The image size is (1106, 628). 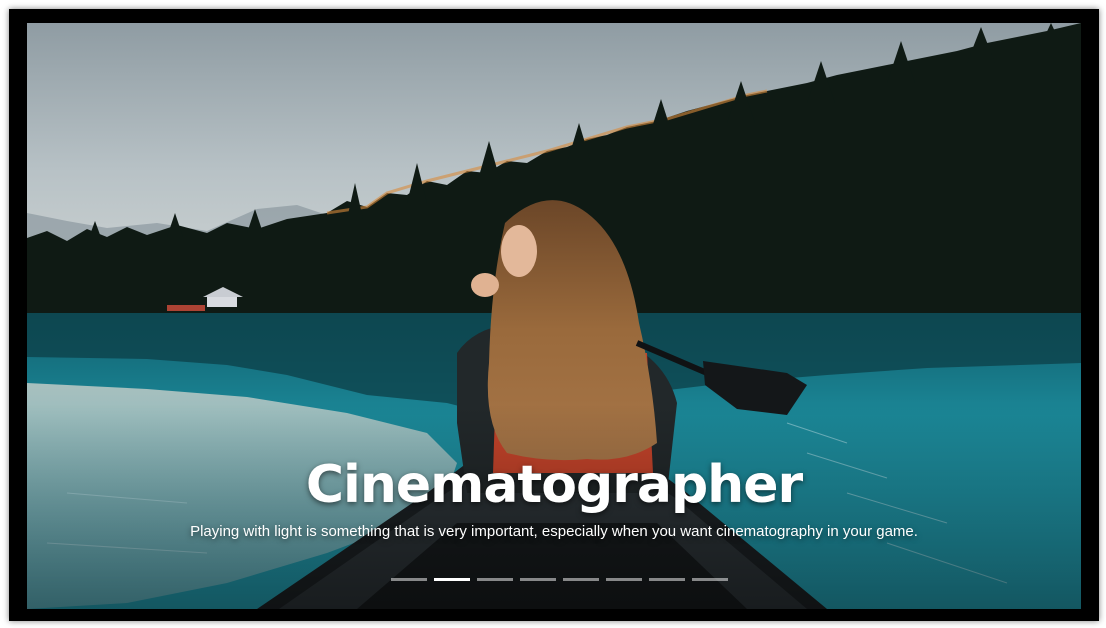 What do you see at coordinates (559, 580) in the screenshot?
I see `carousel-indicators` at bounding box center [559, 580].